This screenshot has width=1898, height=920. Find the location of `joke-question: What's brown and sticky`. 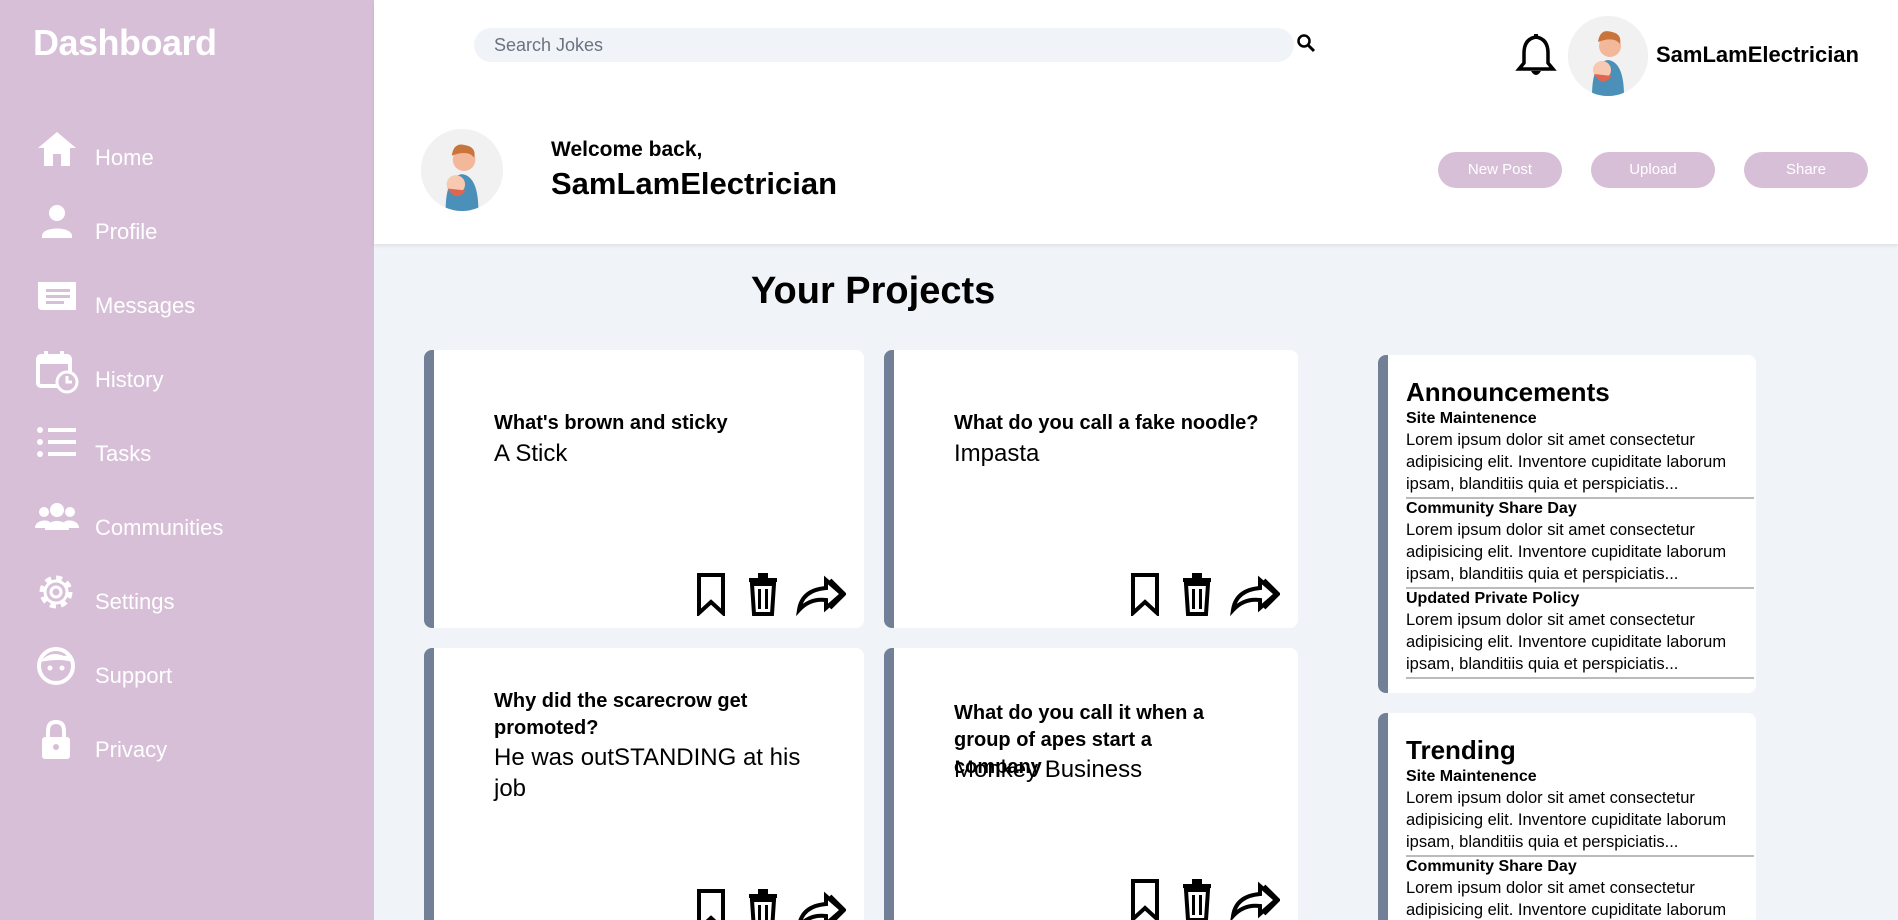

joke-question: What's brown and sticky is located at coordinates (611, 423).